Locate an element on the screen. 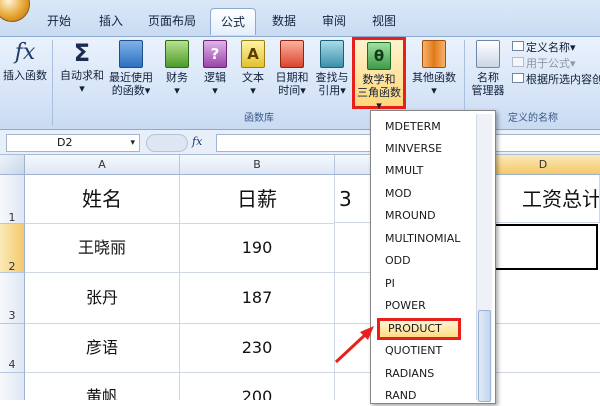 The width and height of the screenshot is (600, 406). insert-function-label: 插入函数 is located at coordinates (25, 75).